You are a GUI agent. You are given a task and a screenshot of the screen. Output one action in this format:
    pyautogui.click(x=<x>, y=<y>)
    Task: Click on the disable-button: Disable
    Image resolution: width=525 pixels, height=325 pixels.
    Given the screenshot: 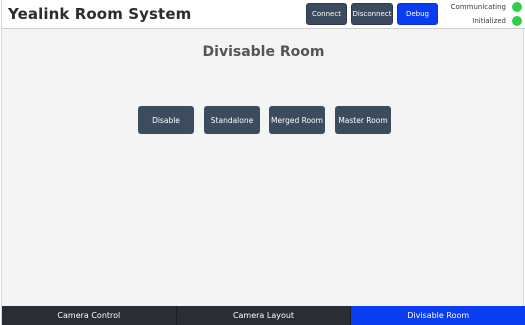 What is the action you would take?
    pyautogui.click(x=166, y=120)
    